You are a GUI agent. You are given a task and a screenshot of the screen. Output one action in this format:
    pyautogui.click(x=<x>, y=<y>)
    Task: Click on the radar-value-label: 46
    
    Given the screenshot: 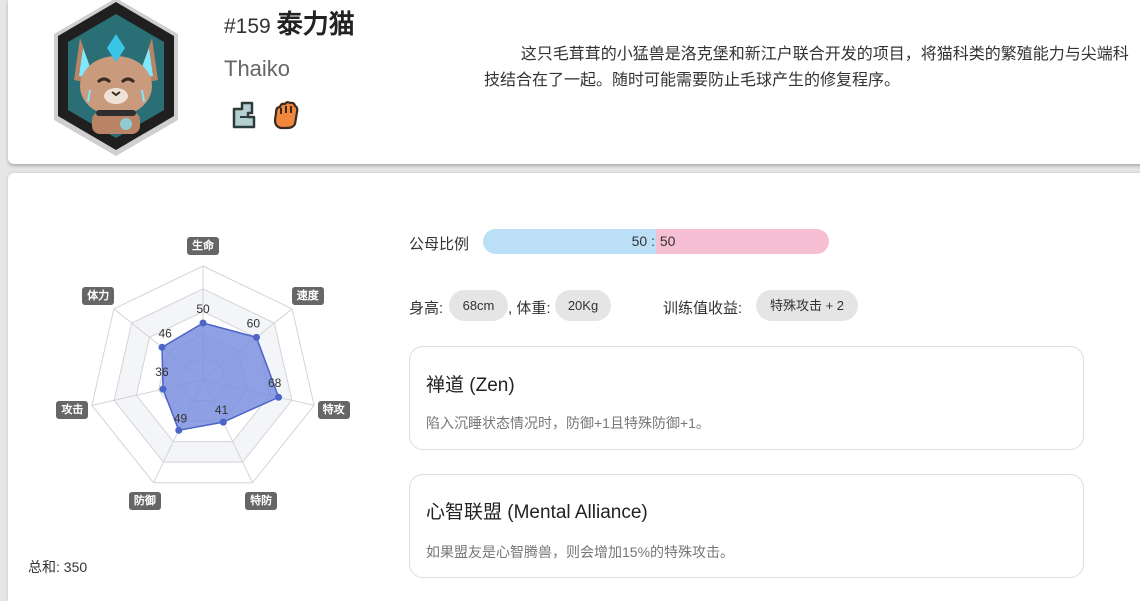 What is the action you would take?
    pyautogui.click(x=165, y=333)
    